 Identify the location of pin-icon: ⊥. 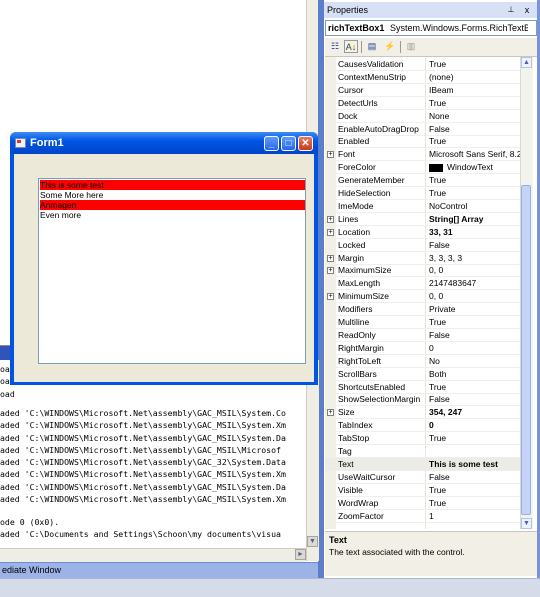
(511, 10).